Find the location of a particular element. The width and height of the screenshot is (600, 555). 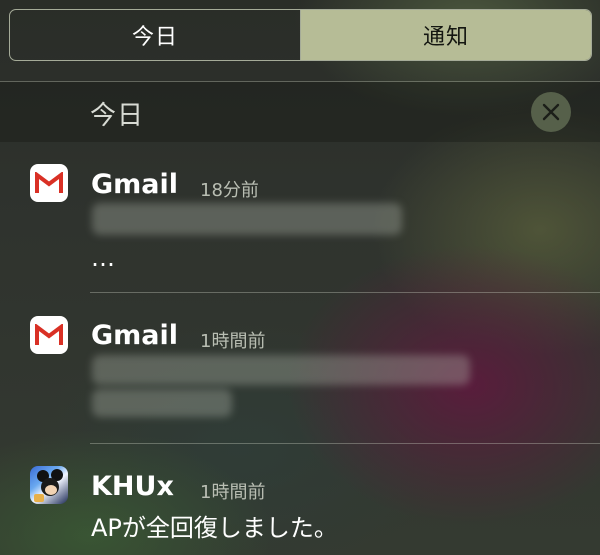

segmented-control: 今日 通知 is located at coordinates (300, 35).